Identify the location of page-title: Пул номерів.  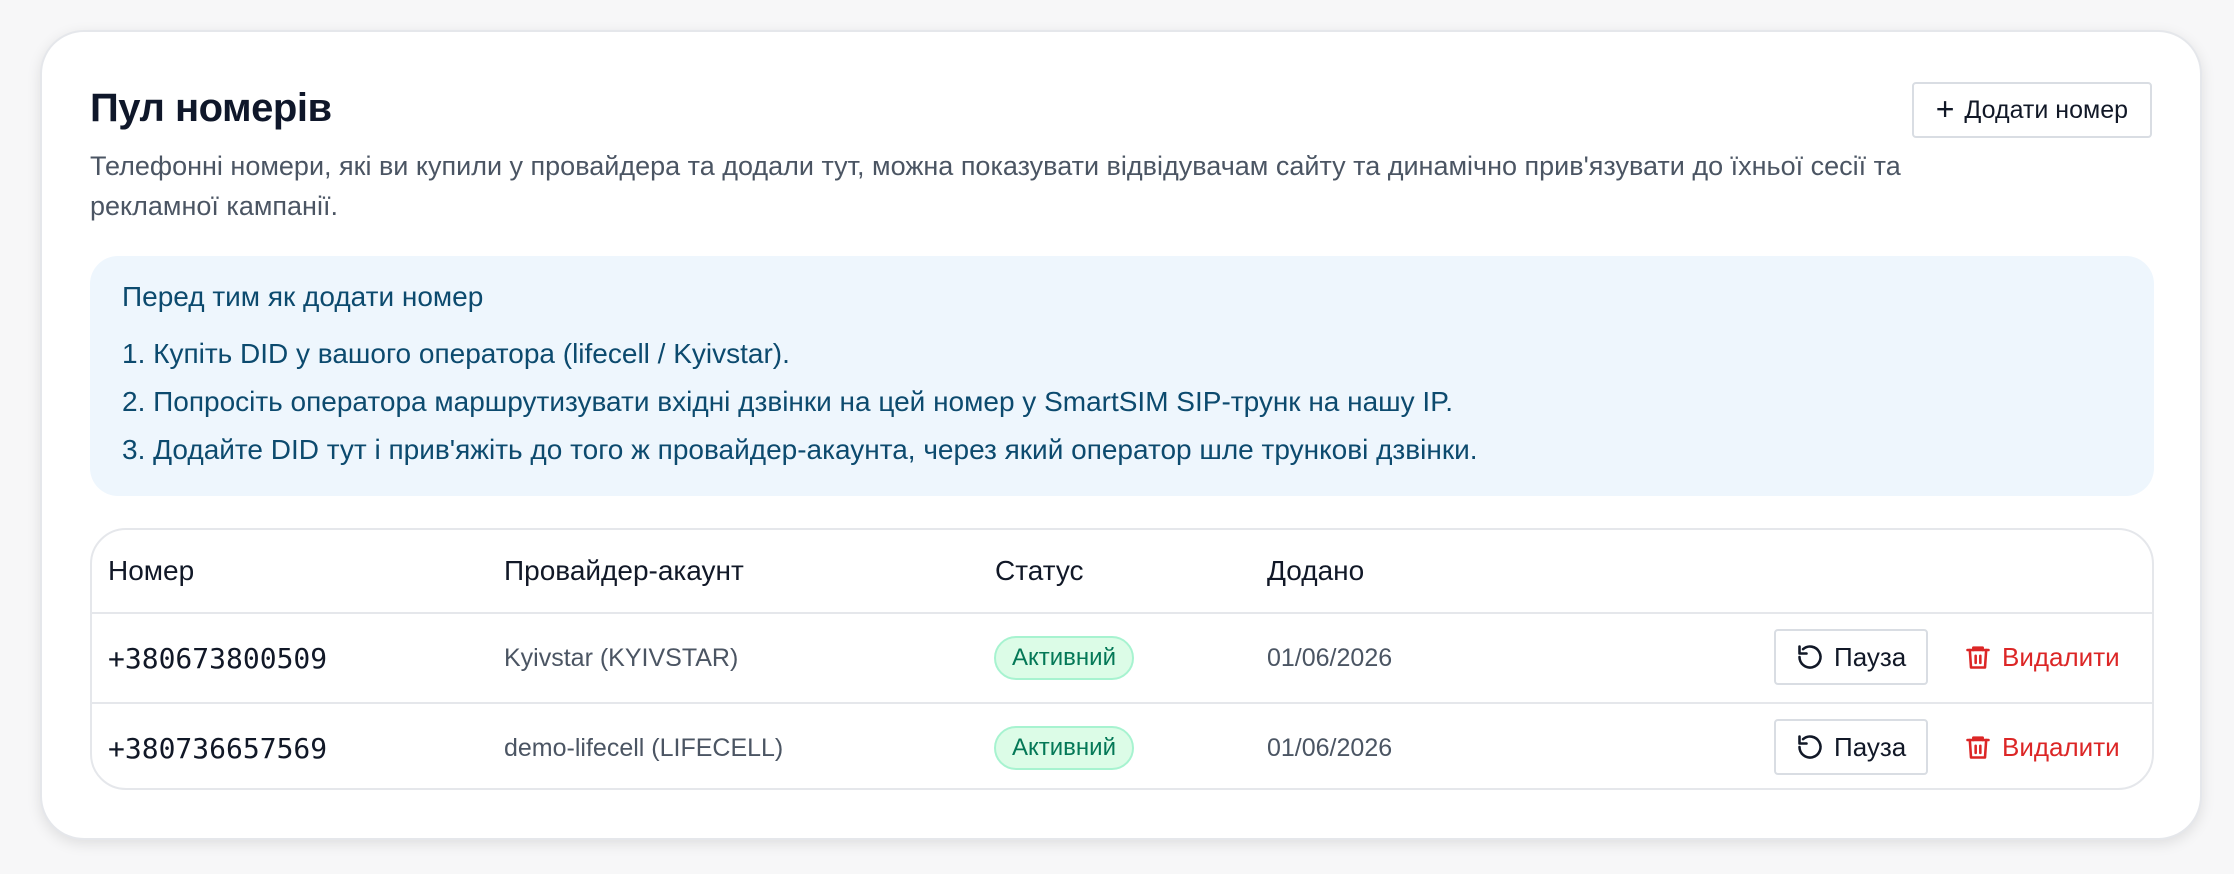
(211, 108).